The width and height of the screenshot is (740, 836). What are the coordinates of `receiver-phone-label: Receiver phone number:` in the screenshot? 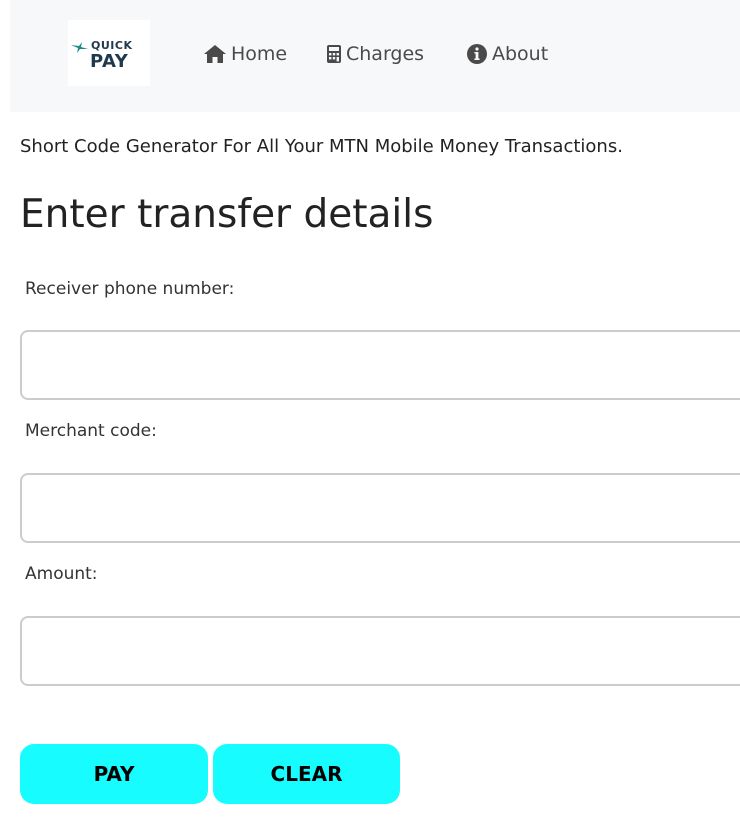 It's located at (130, 289).